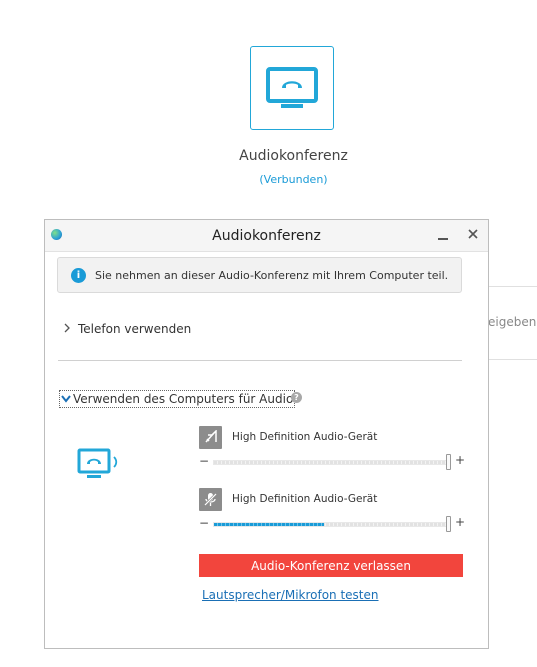 The height and width of the screenshot is (667, 537). I want to click on phone-option: Telefon verwenden, so click(127, 329).